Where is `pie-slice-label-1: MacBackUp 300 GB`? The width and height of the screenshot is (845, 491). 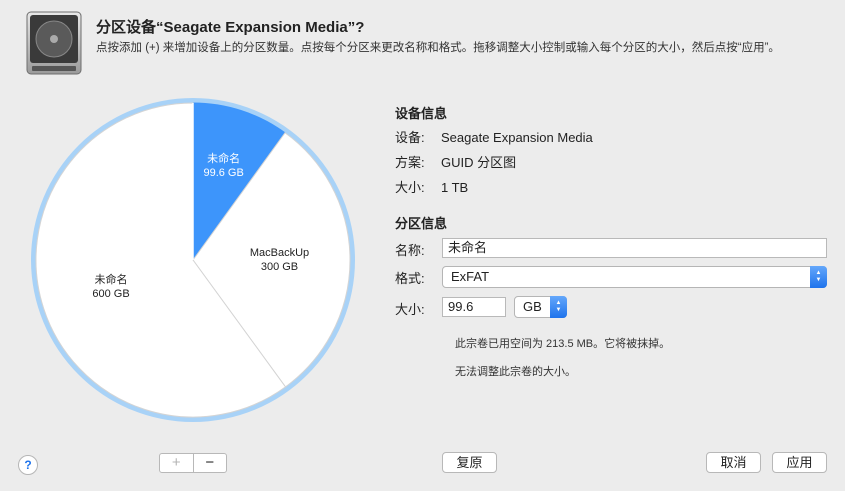
pie-slice-label-1: MacBackUp 300 GB is located at coordinates (279, 260).